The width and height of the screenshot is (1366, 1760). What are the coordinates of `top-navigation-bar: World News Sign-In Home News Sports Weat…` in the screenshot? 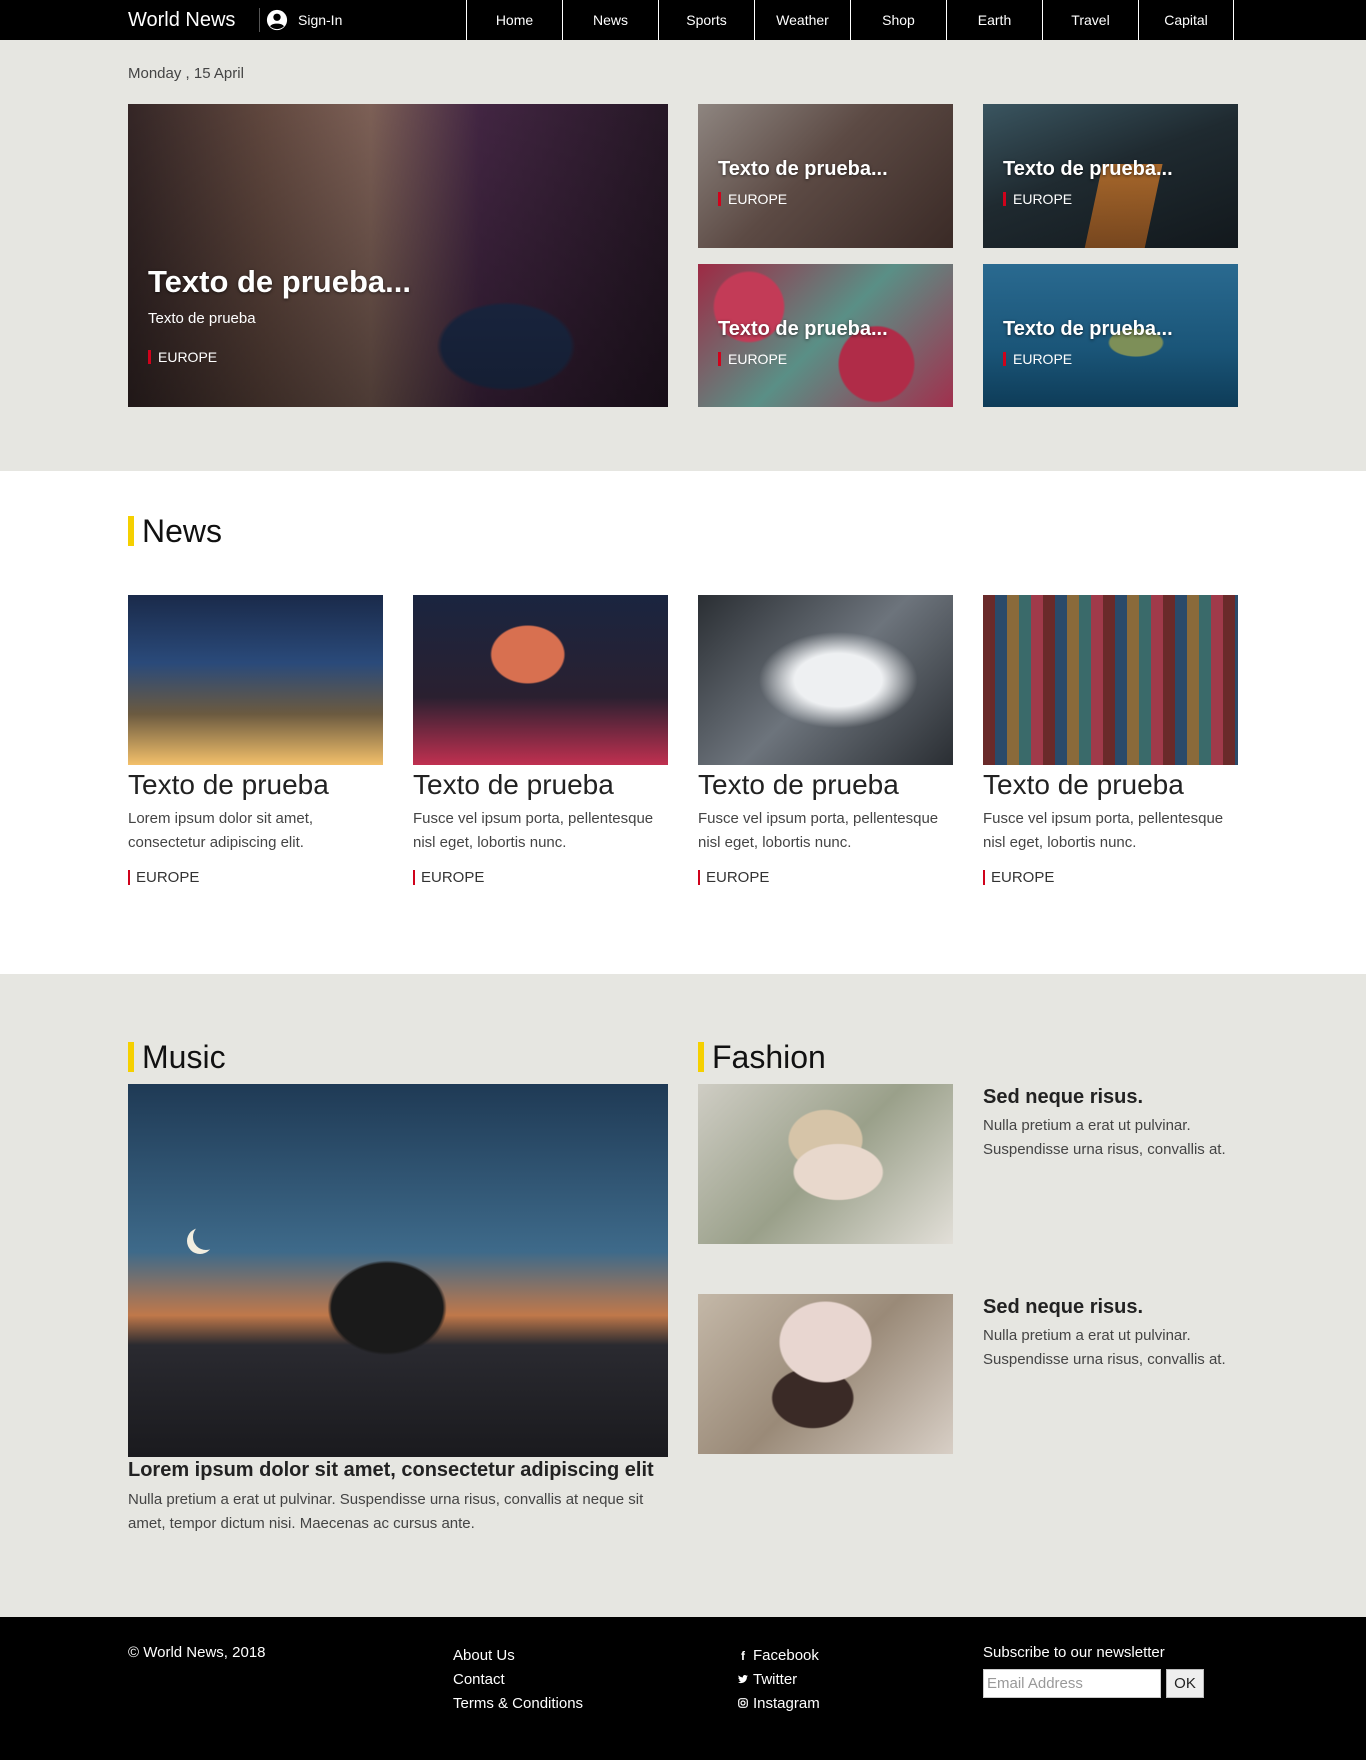 It's located at (683, 20).